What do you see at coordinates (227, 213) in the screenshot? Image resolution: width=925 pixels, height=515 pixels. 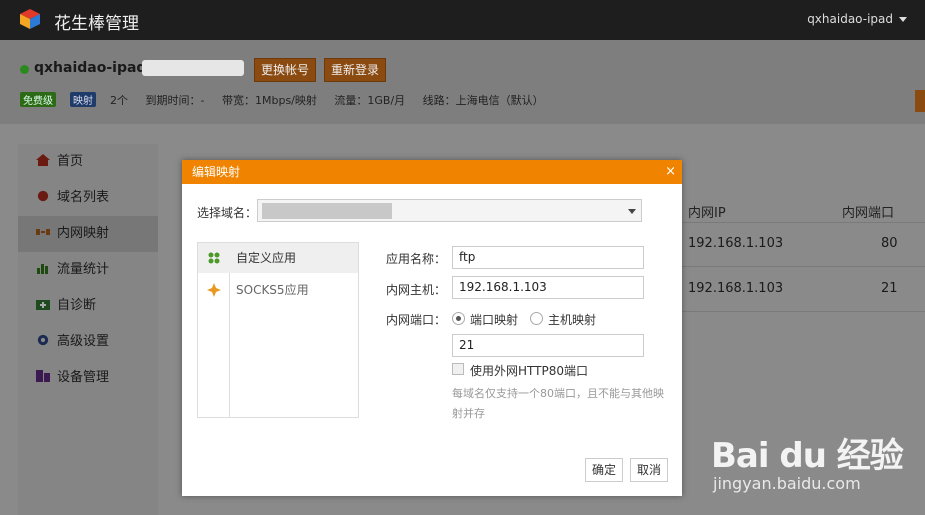 I see `domain-label: 选择域名：` at bounding box center [227, 213].